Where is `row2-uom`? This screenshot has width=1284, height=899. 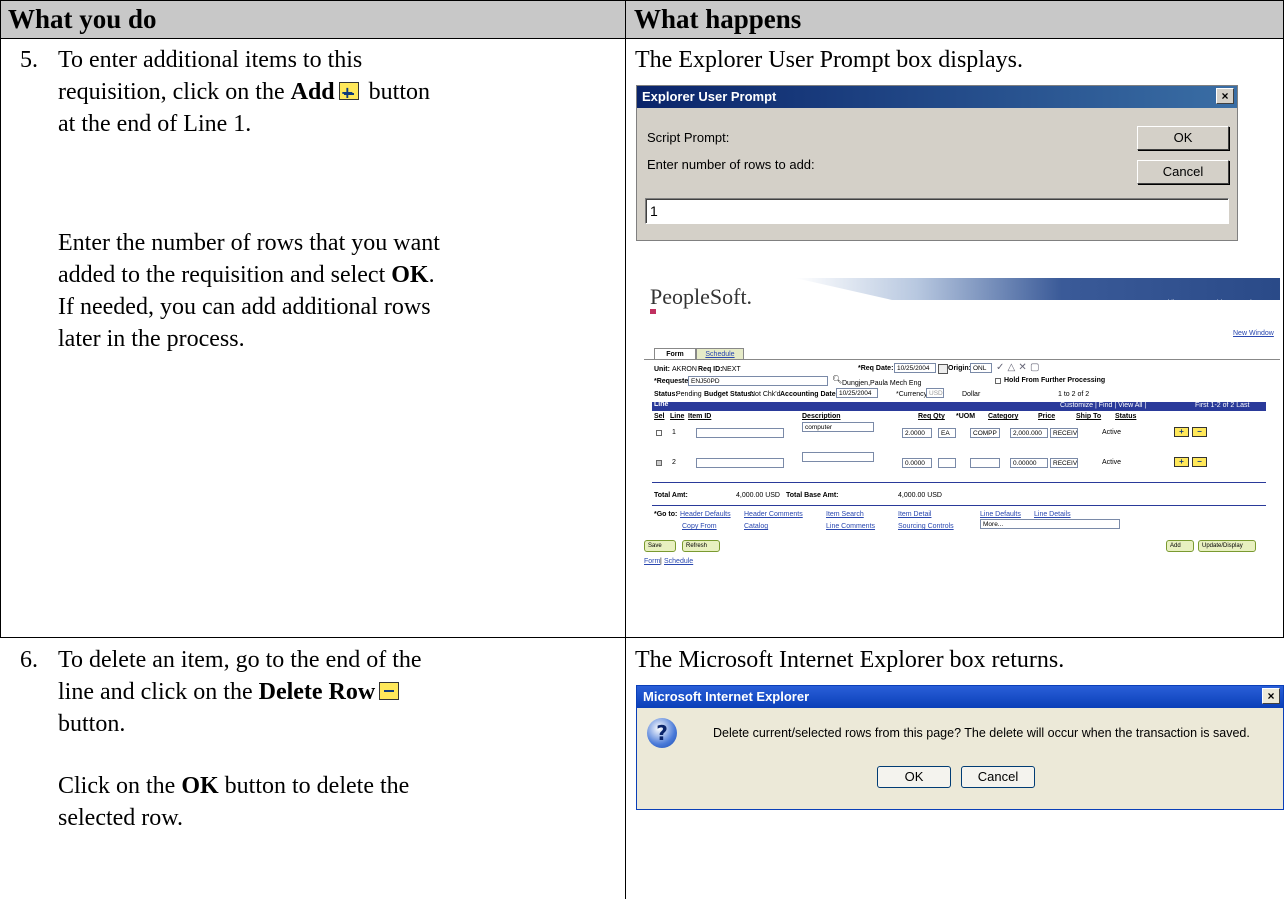 row2-uom is located at coordinates (947, 463).